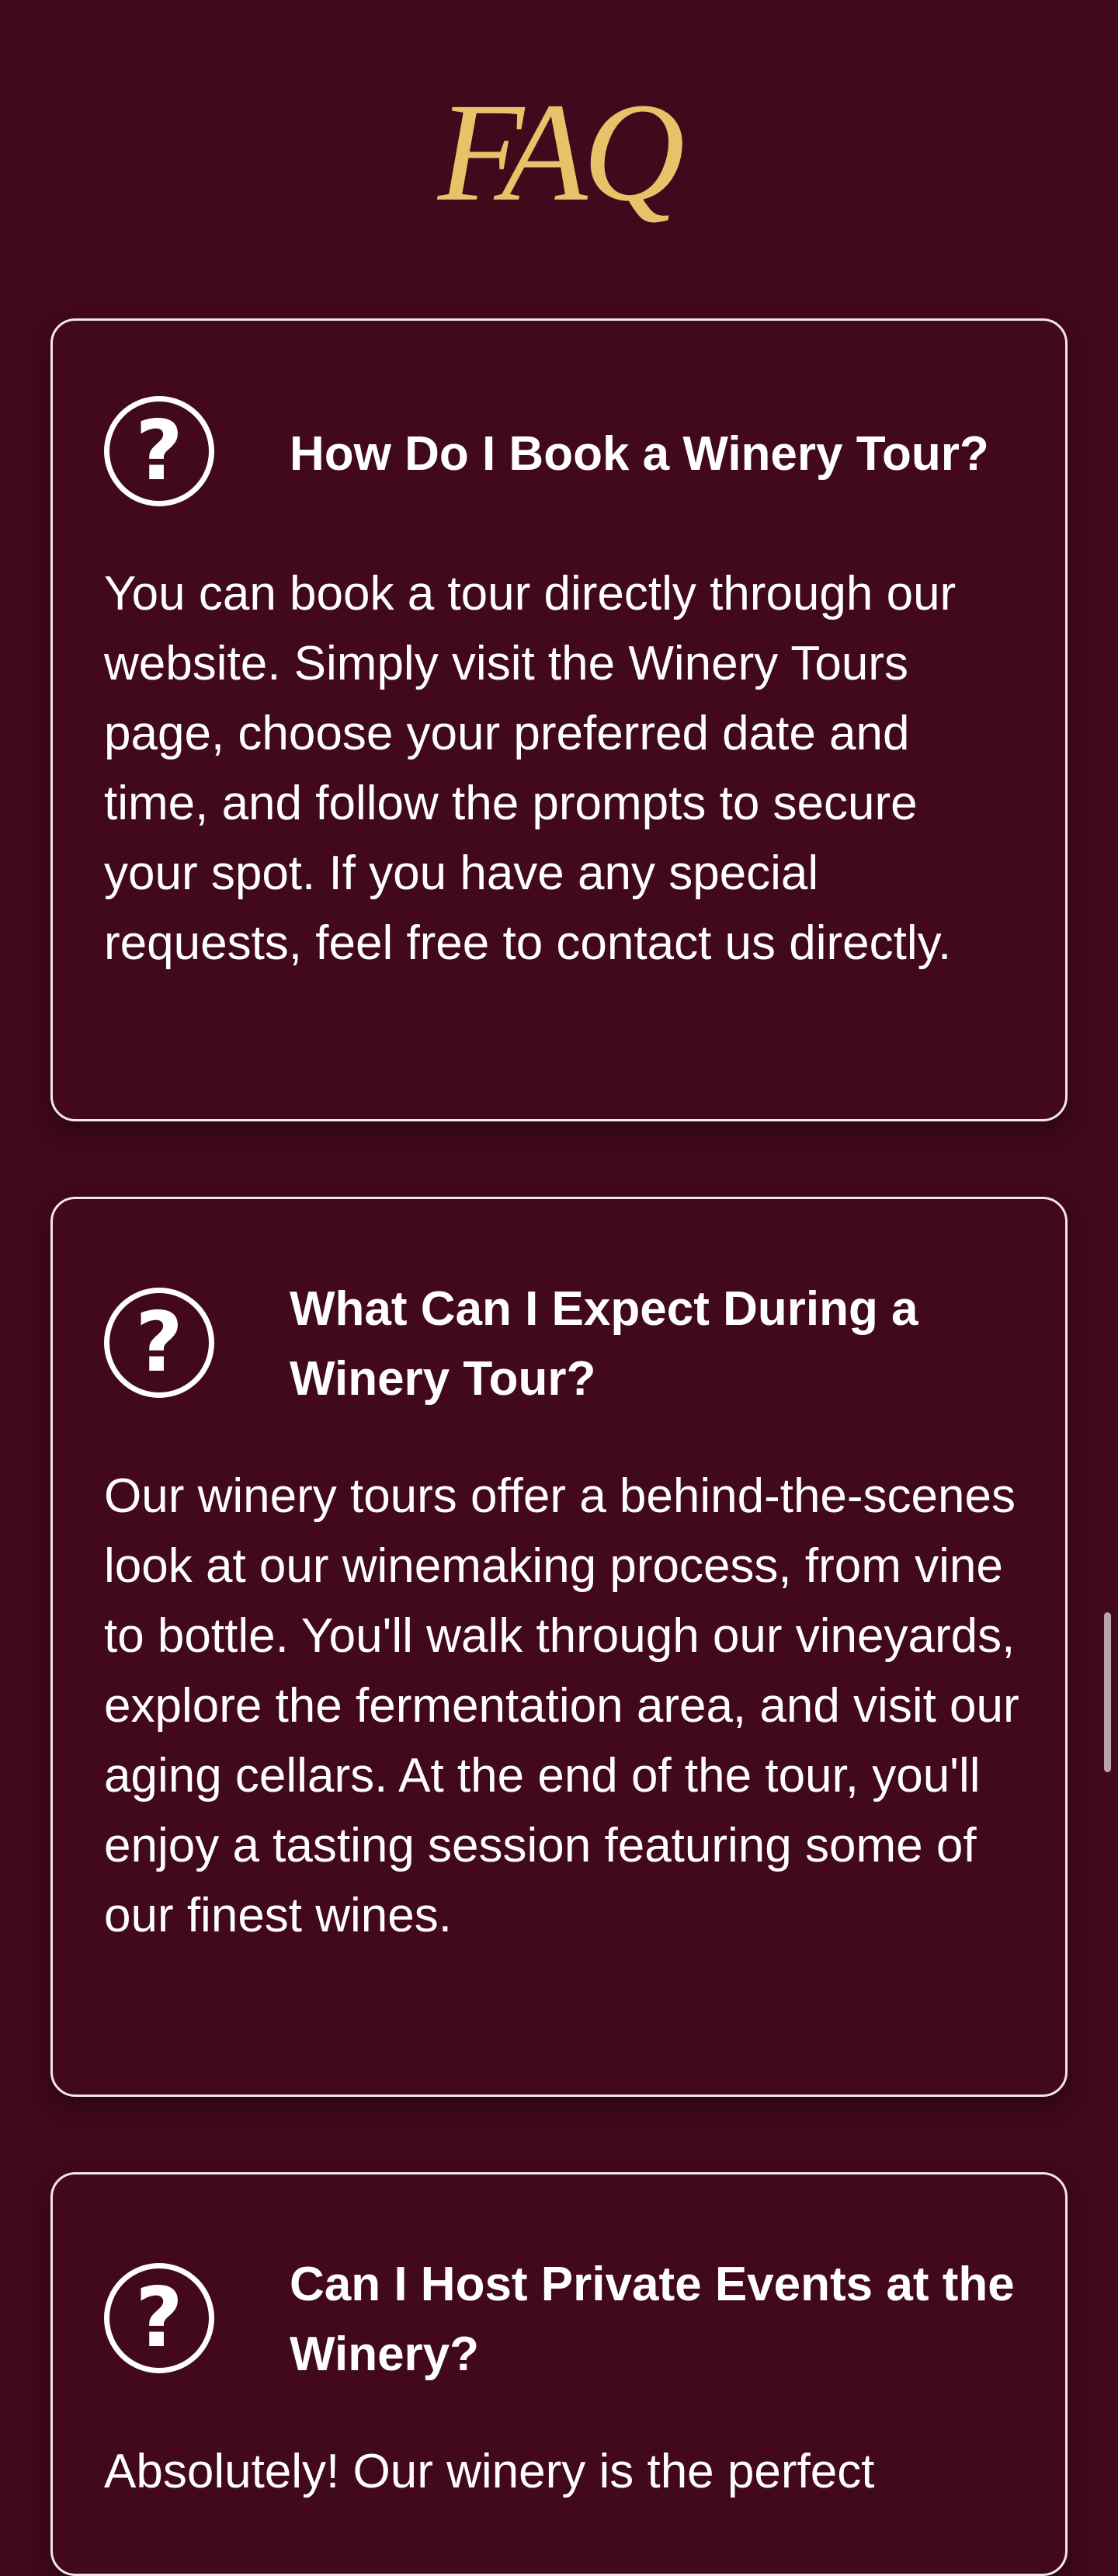  Describe the element at coordinates (1107, 1692) in the screenshot. I see `scrollbar-thumb` at that location.